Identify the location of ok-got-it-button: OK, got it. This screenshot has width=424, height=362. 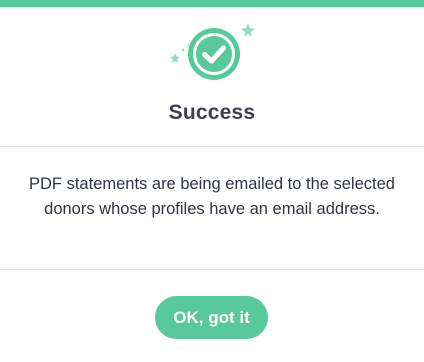
(211, 317).